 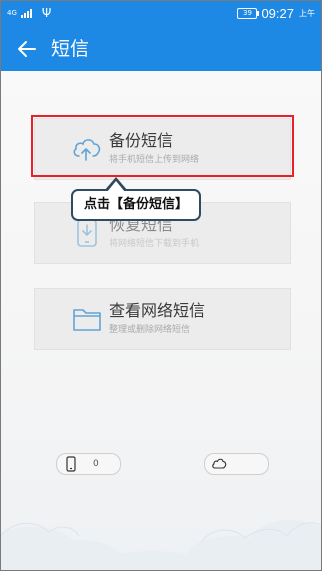 I want to click on clock: 09:27, so click(x=277, y=13).